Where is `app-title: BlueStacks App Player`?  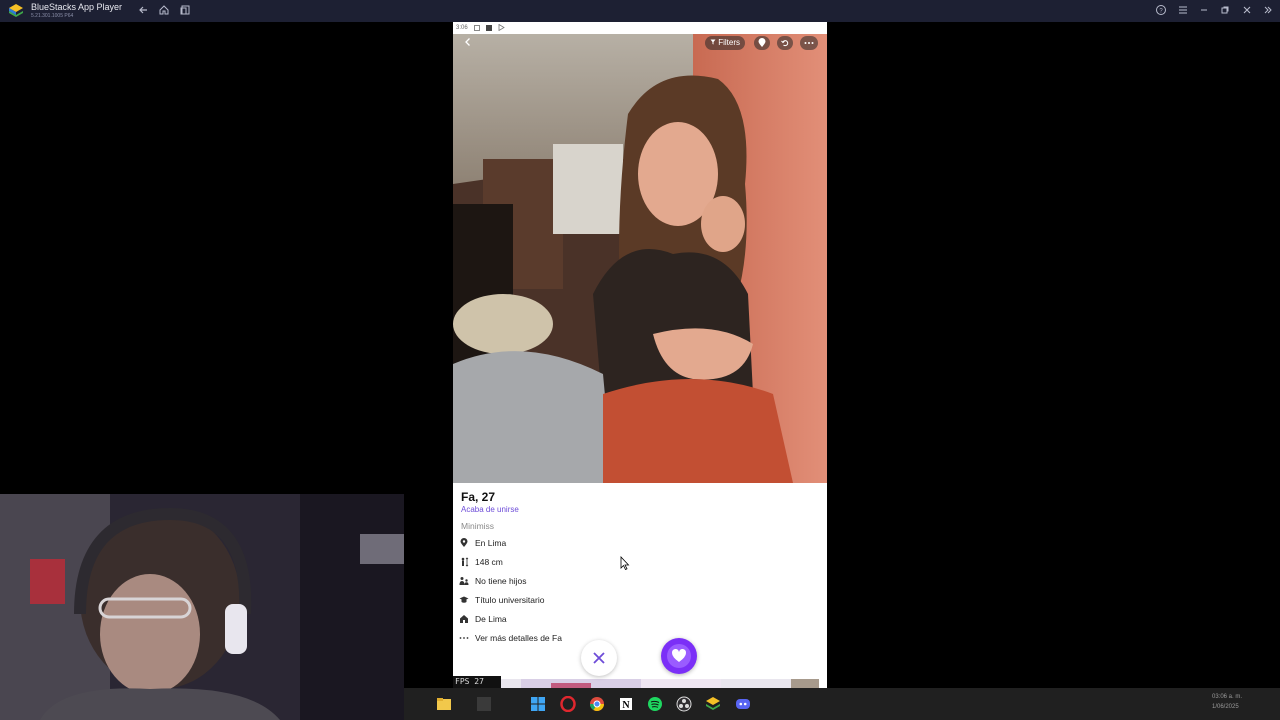
app-title: BlueStacks App Player is located at coordinates (77, 7).